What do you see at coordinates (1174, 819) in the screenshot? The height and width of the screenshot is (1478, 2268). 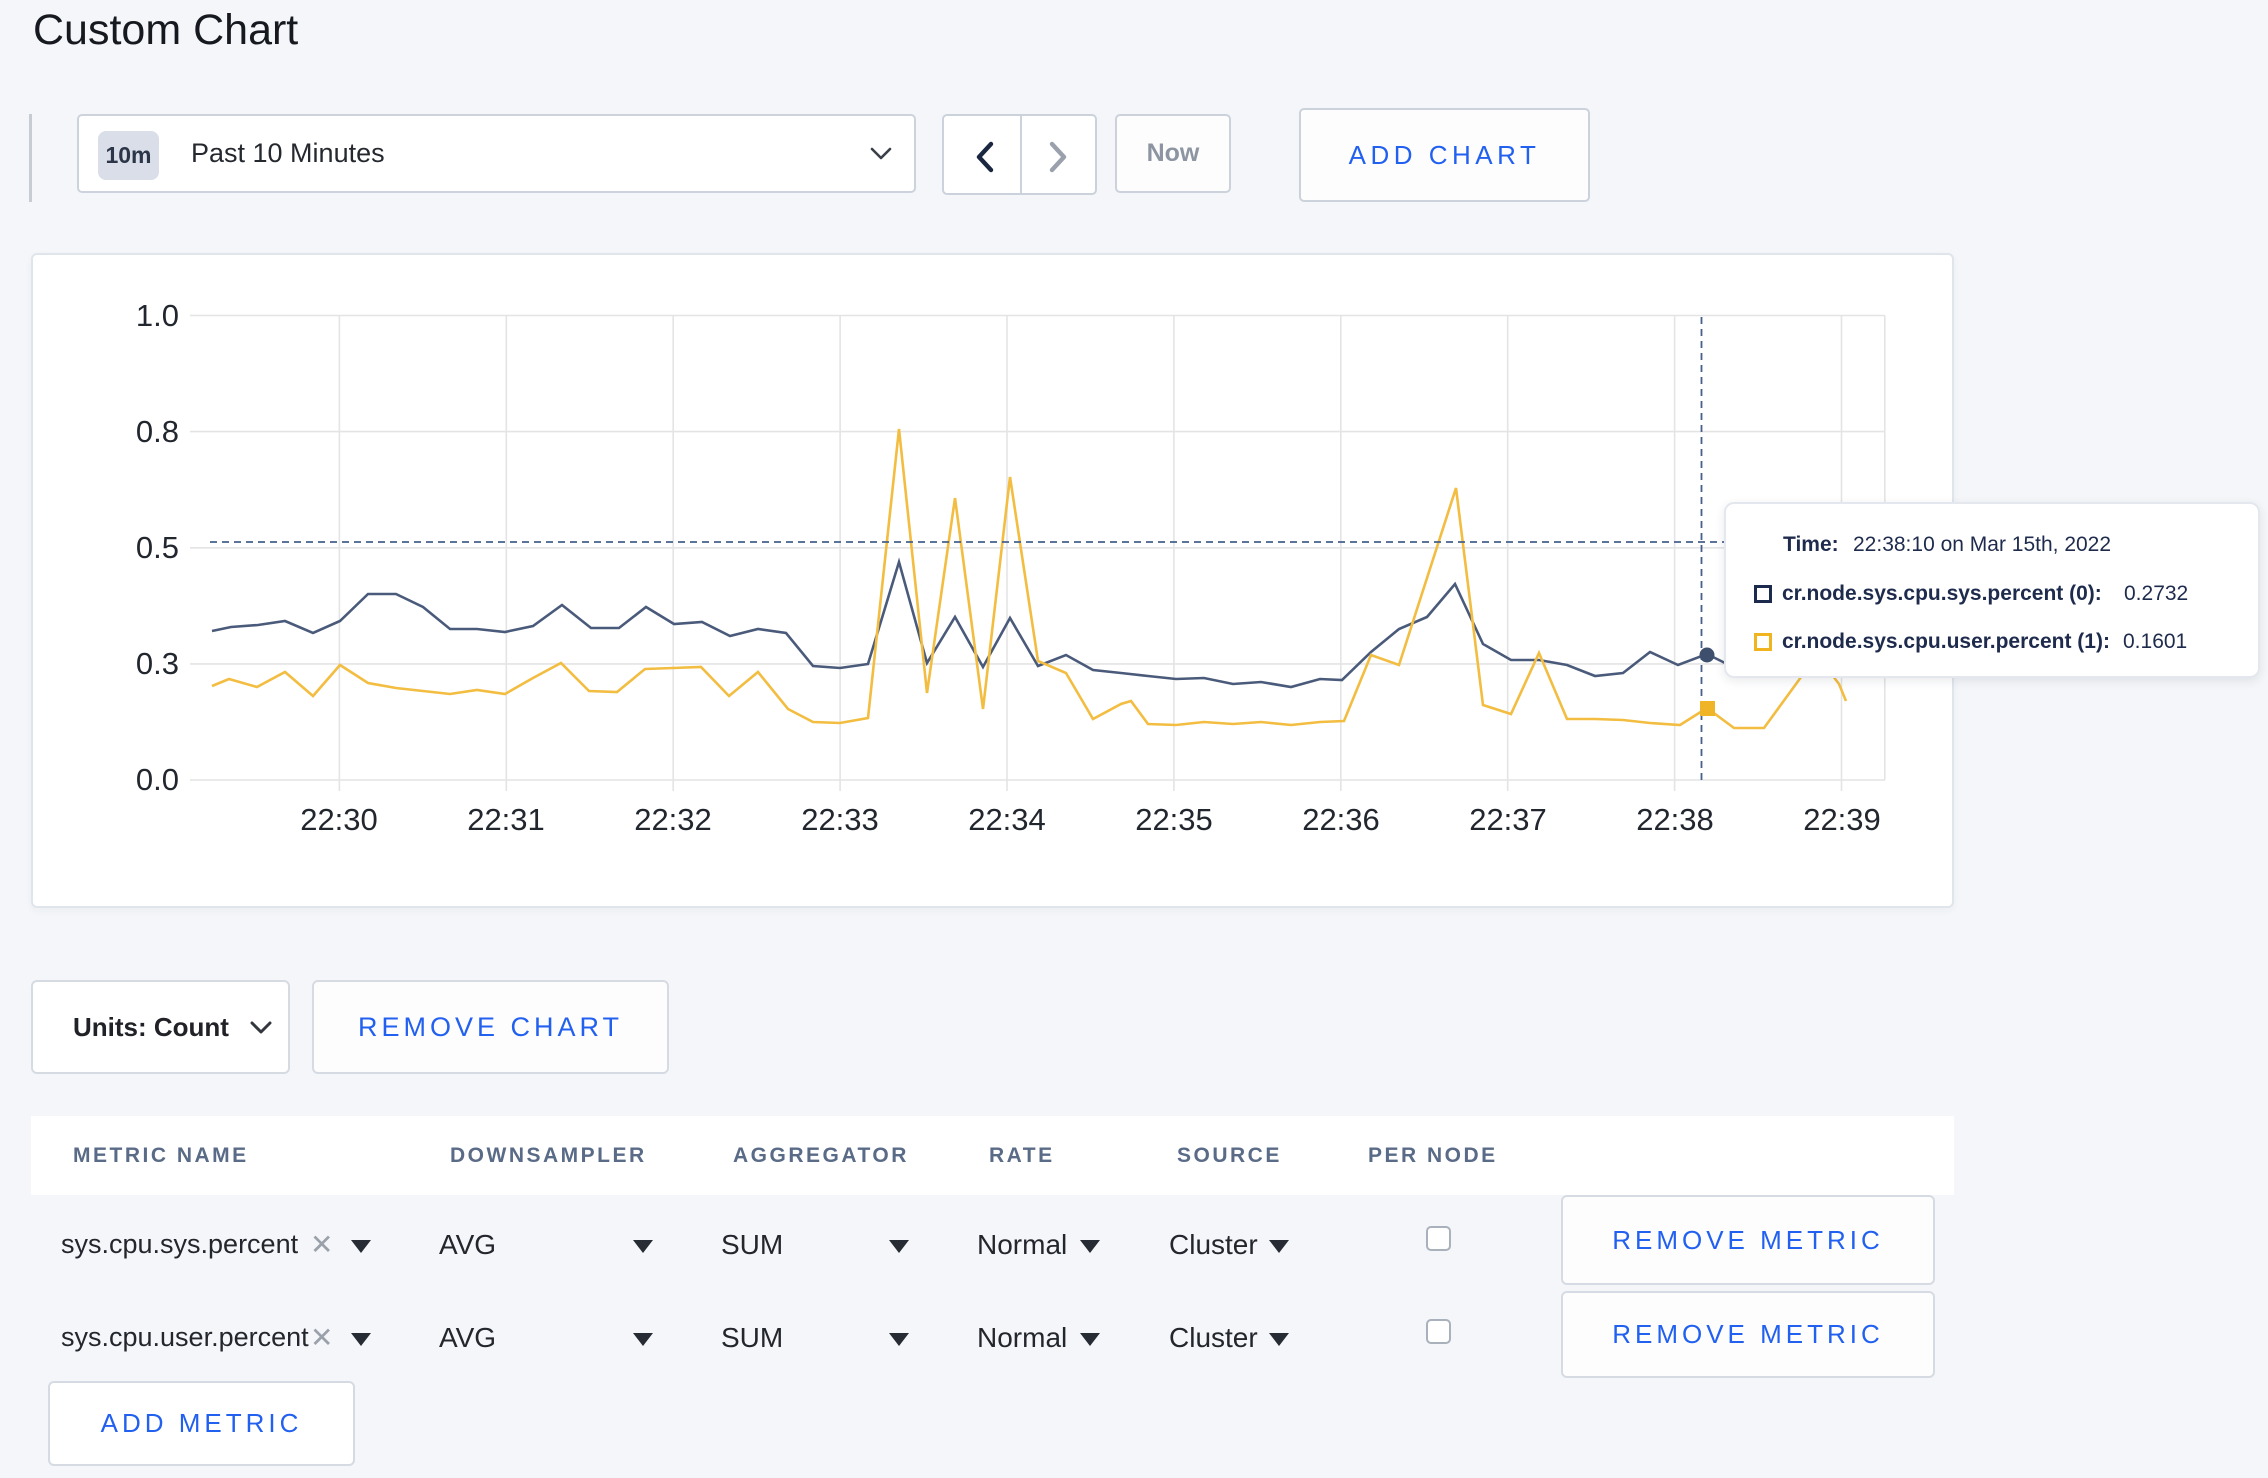 I see `svg-text: 22:35` at bounding box center [1174, 819].